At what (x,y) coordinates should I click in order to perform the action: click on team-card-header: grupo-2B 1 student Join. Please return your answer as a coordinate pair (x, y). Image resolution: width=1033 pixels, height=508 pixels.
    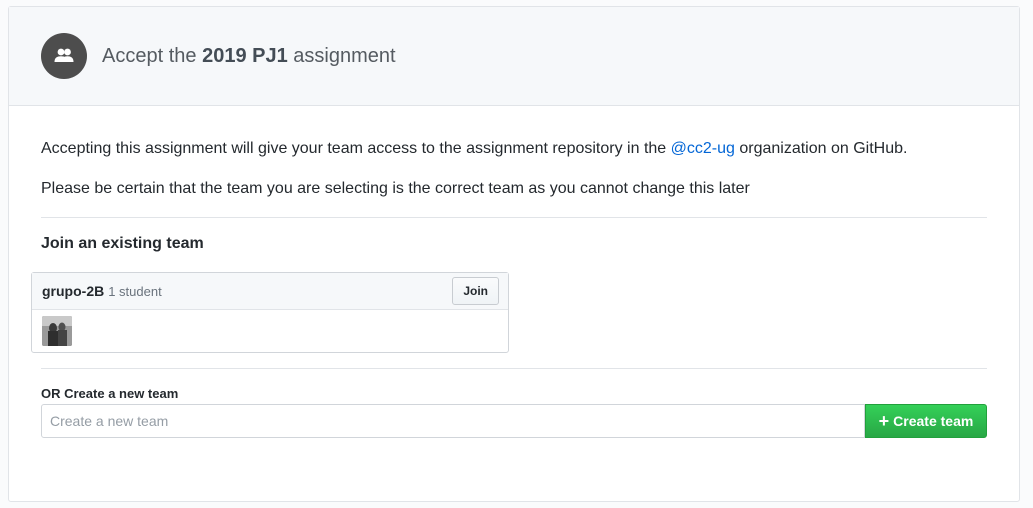
    Looking at the image, I should click on (270, 291).